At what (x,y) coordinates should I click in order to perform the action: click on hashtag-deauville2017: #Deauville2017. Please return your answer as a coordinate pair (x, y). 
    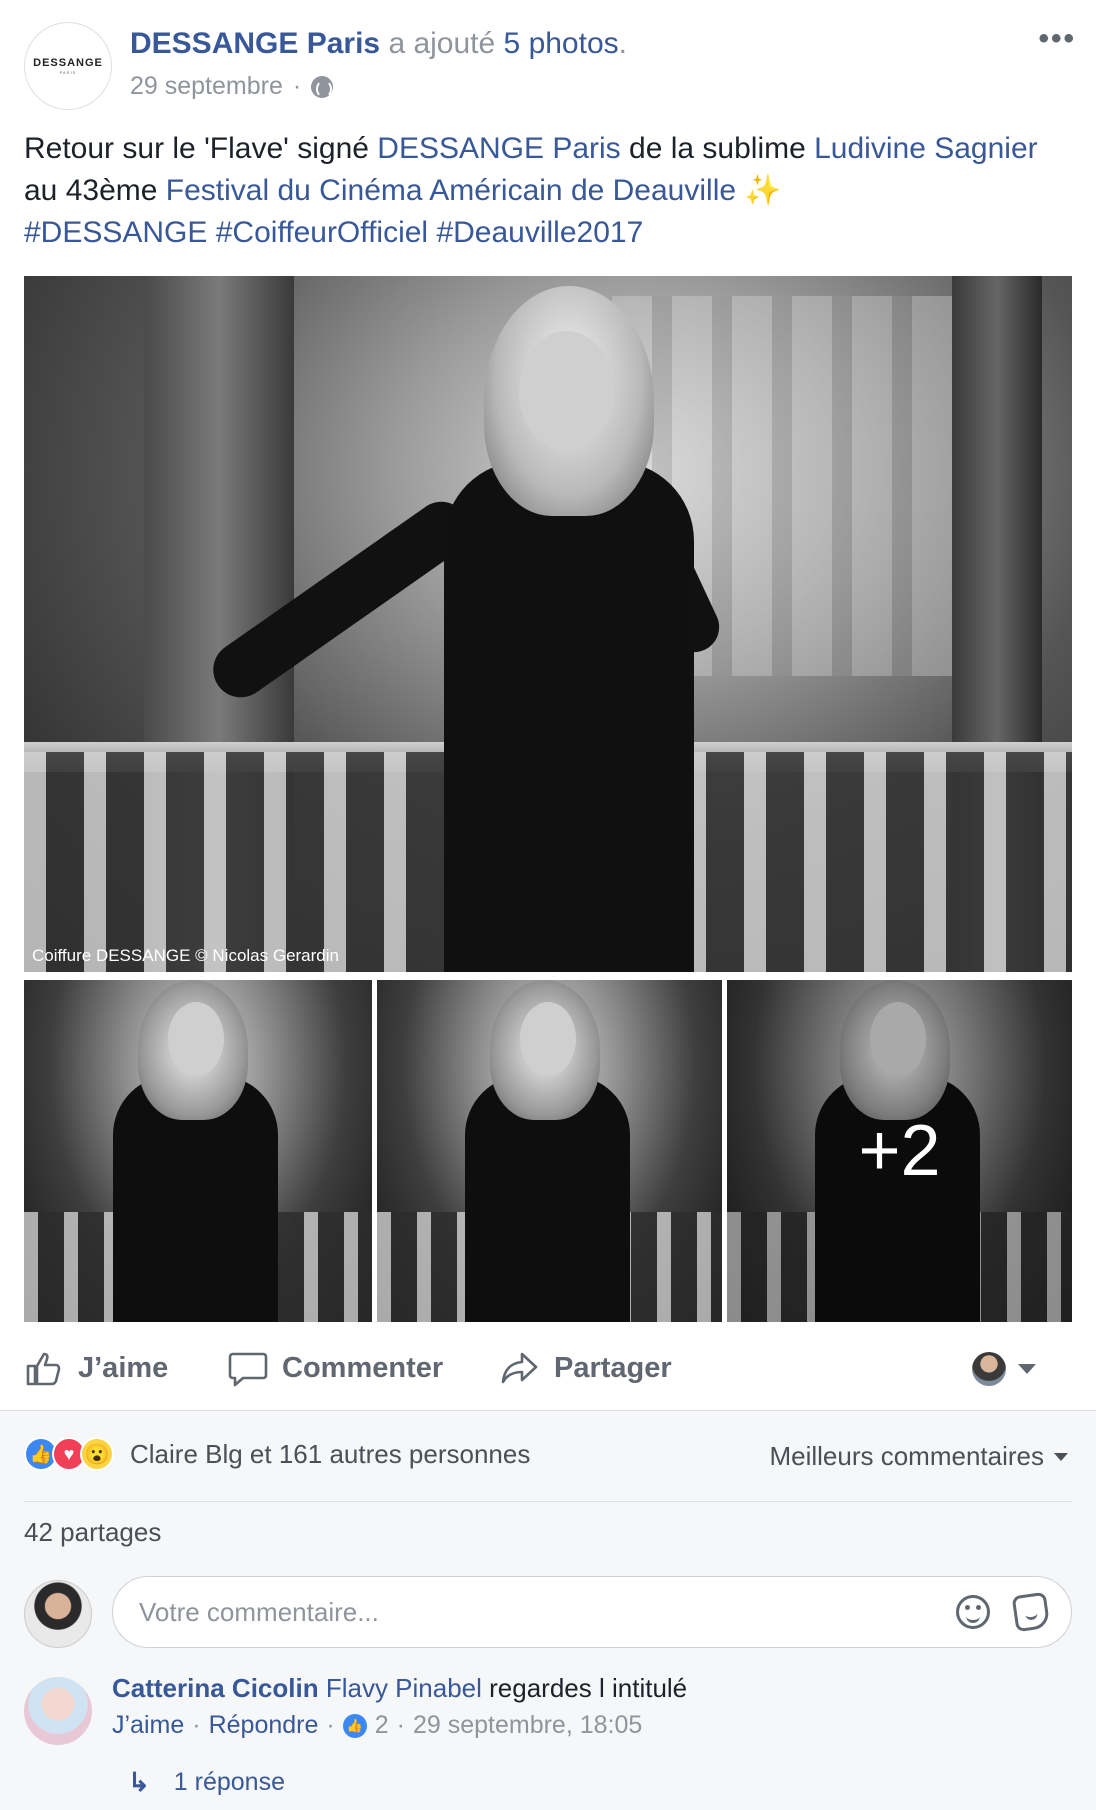
    Looking at the image, I should click on (539, 232).